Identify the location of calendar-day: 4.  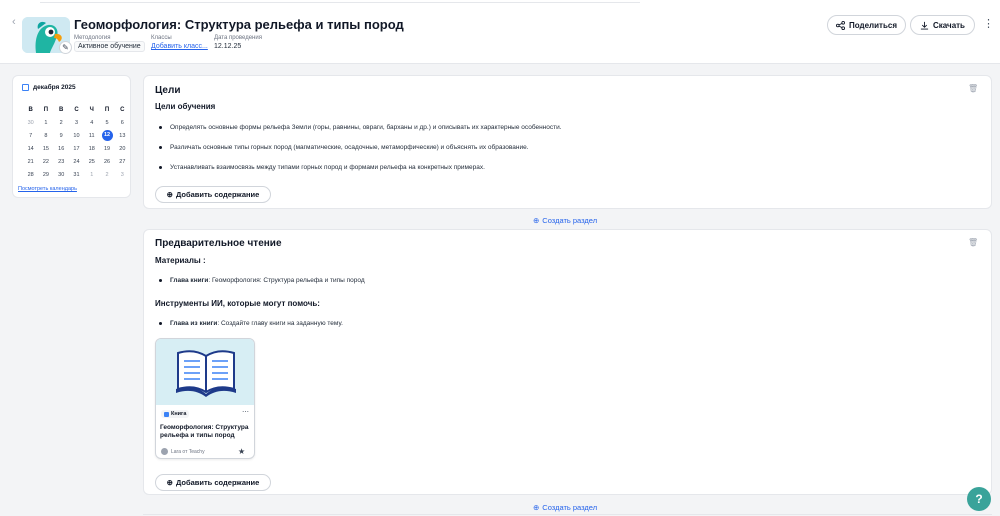
(91, 123).